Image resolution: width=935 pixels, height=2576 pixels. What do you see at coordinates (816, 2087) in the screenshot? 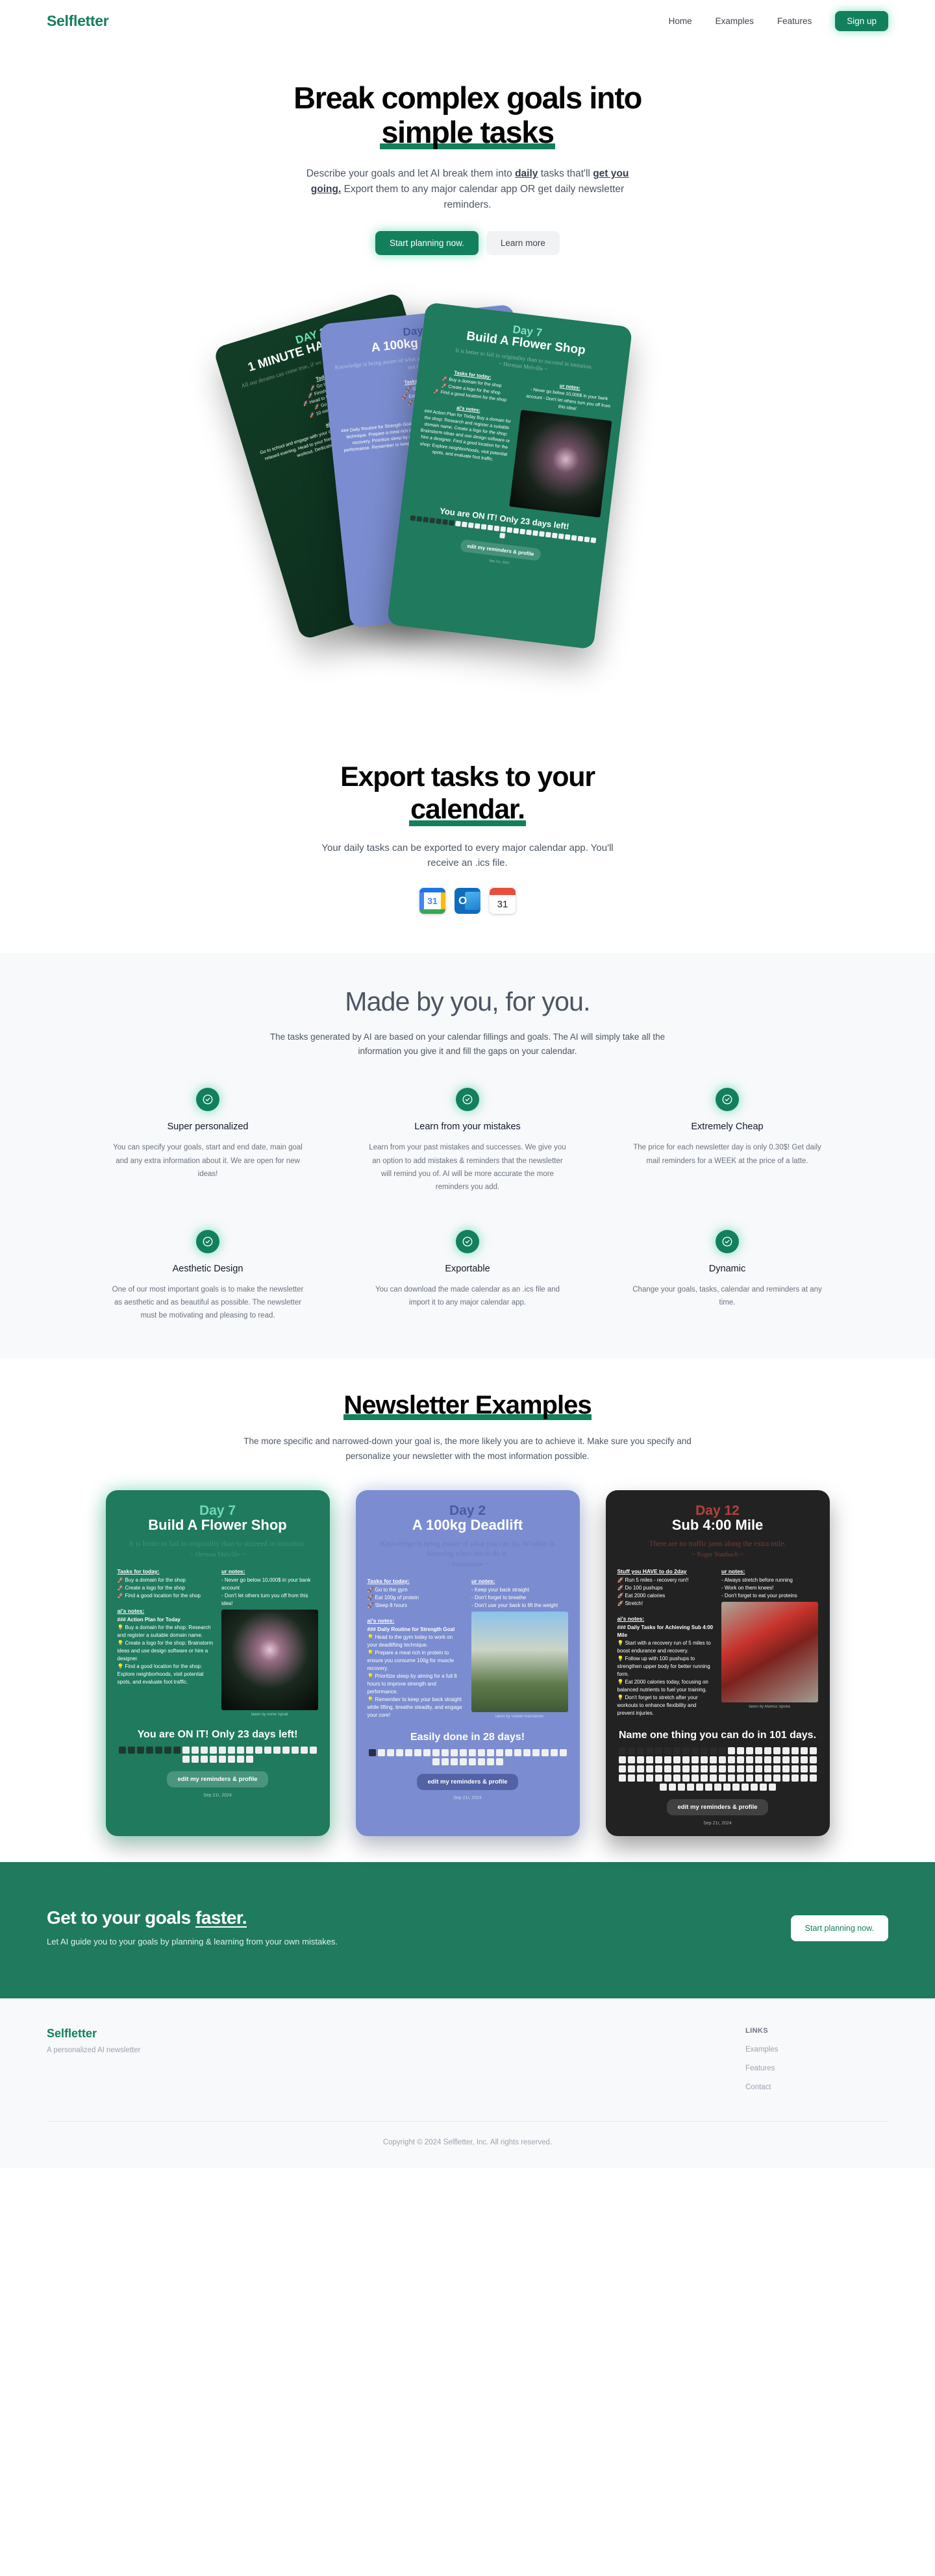
I see `footer-link-contact: Contact` at bounding box center [816, 2087].